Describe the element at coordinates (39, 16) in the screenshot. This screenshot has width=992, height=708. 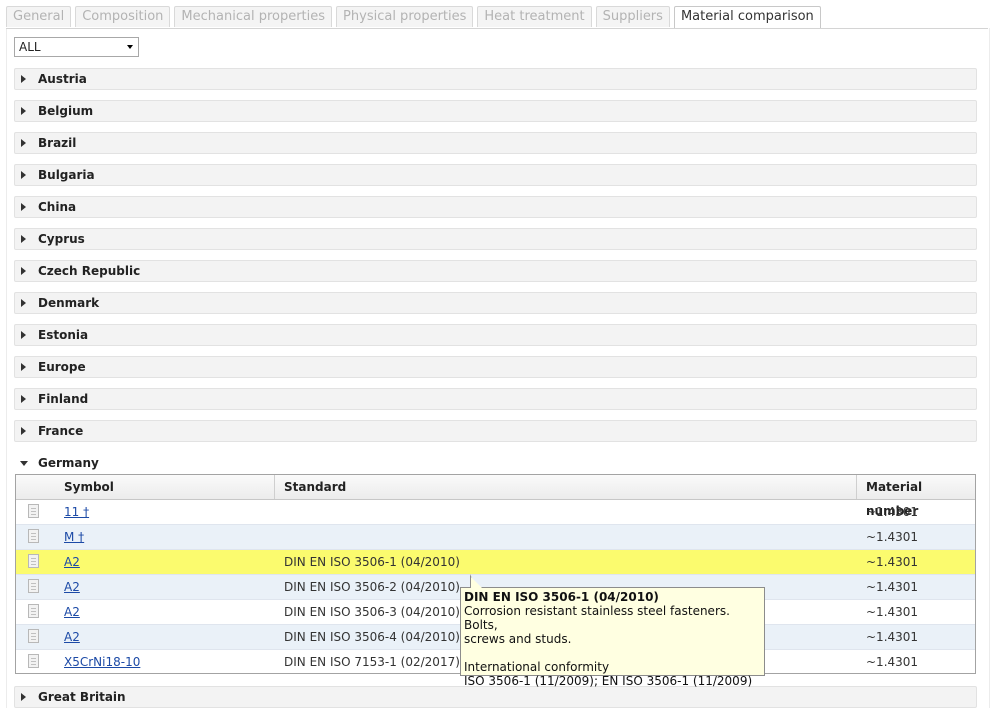
I see `tab-general: General` at that location.